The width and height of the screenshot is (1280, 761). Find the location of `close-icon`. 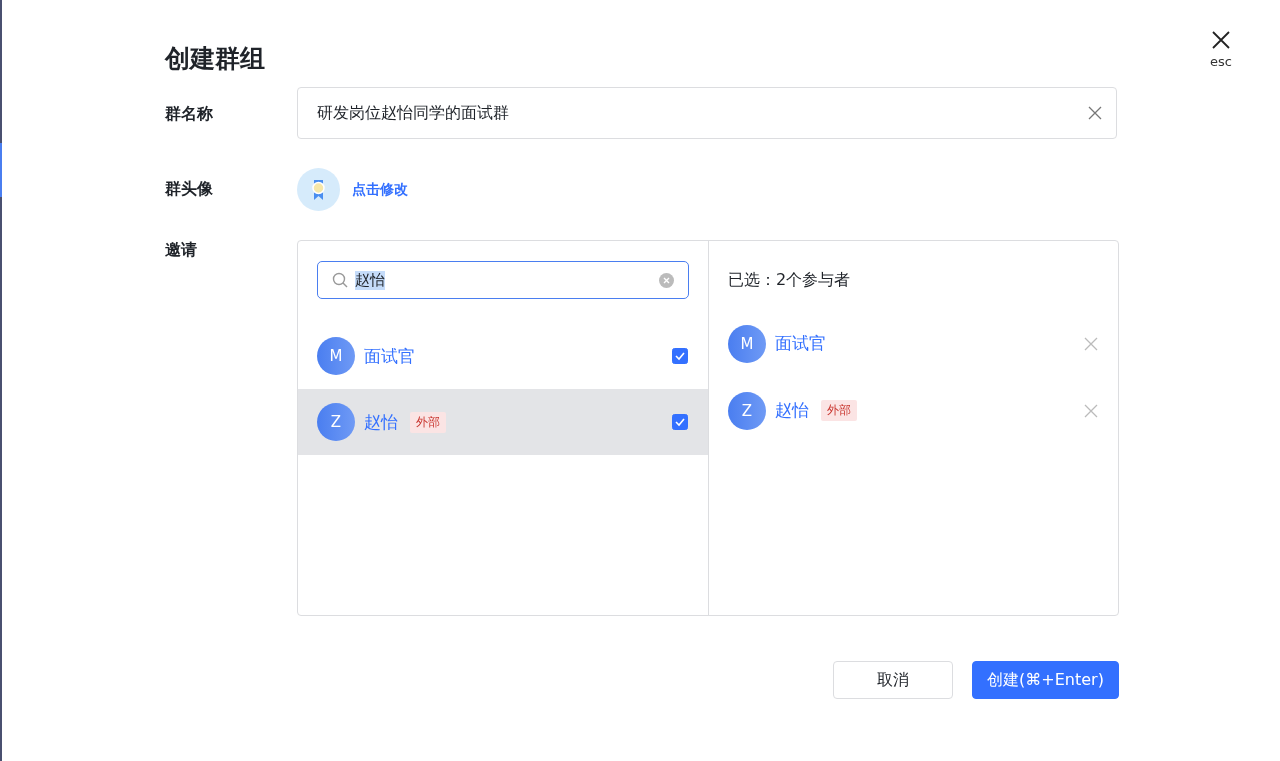

close-icon is located at coordinates (1221, 40).